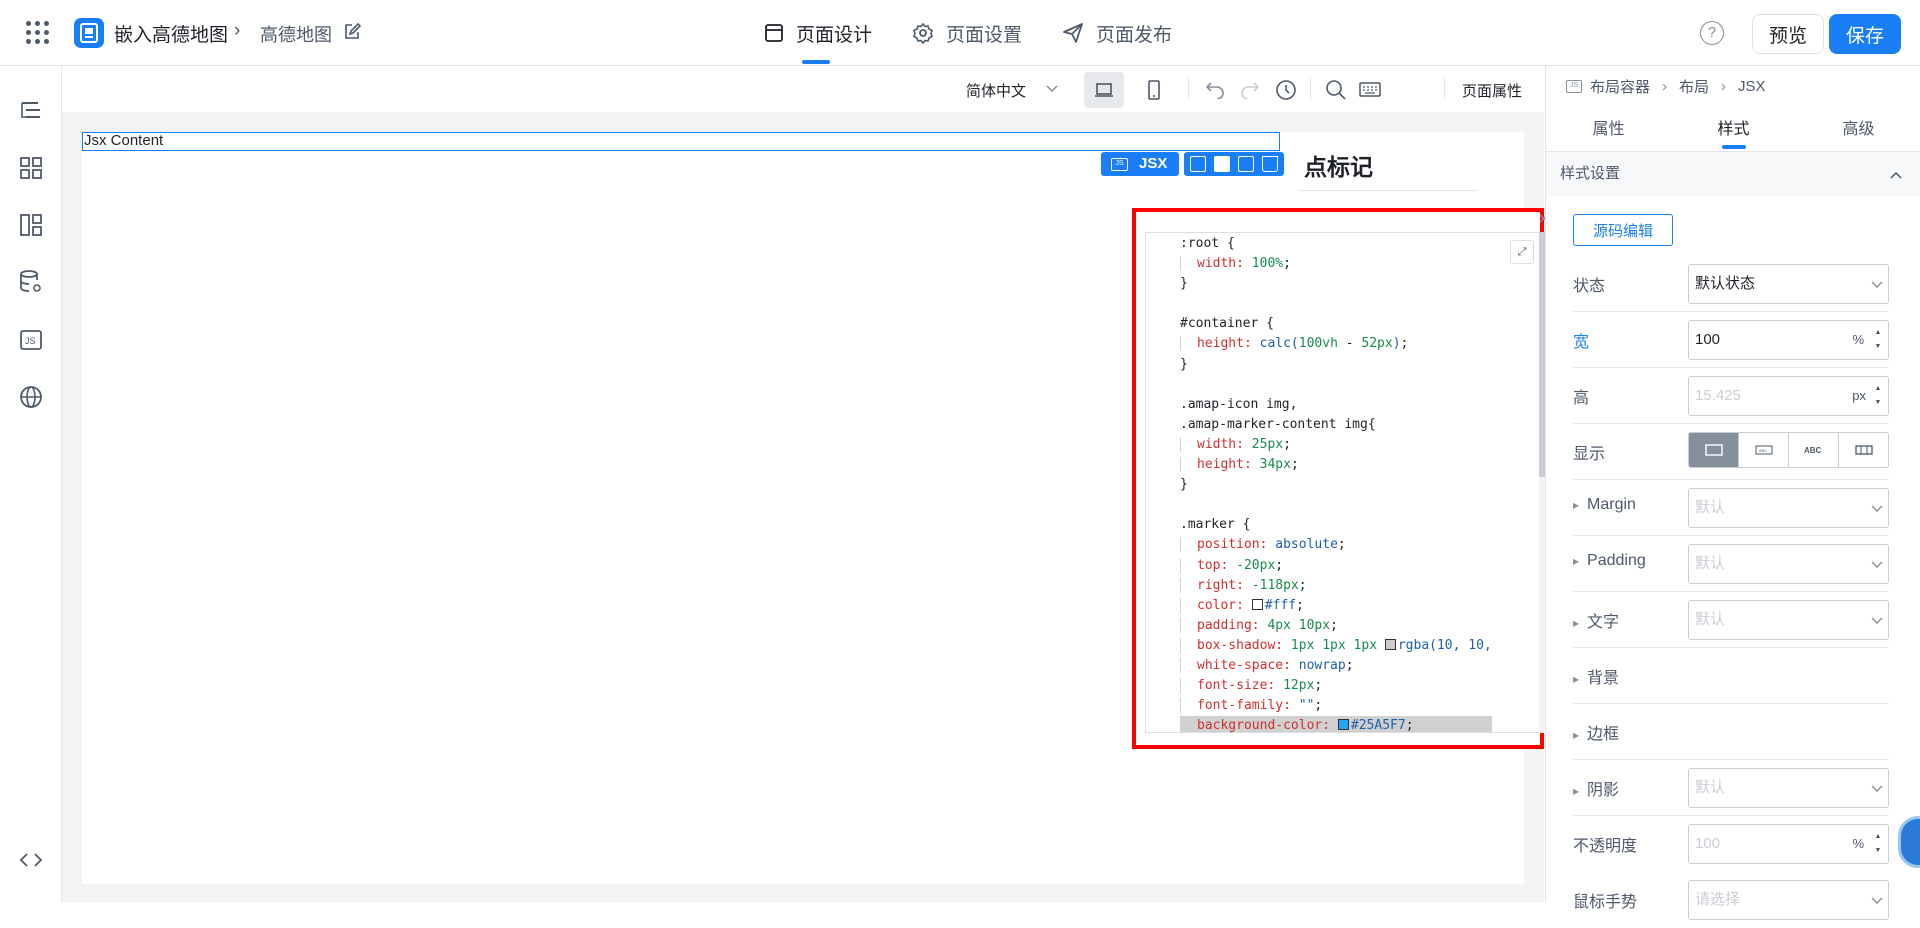 Image resolution: width=1920 pixels, height=928 pixels. I want to click on source-code-icon, so click(31, 860).